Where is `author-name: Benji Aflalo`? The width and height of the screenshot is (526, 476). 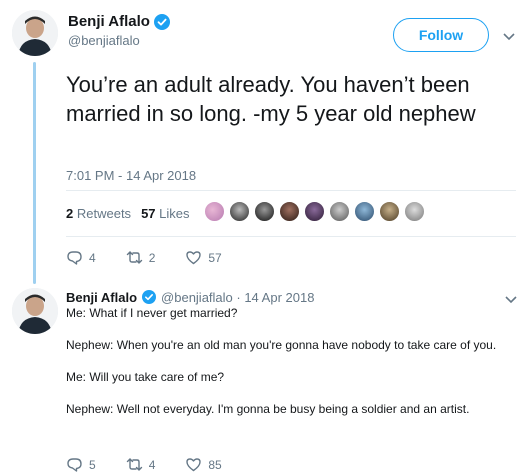
author-name: Benji Aflalo is located at coordinates (119, 21).